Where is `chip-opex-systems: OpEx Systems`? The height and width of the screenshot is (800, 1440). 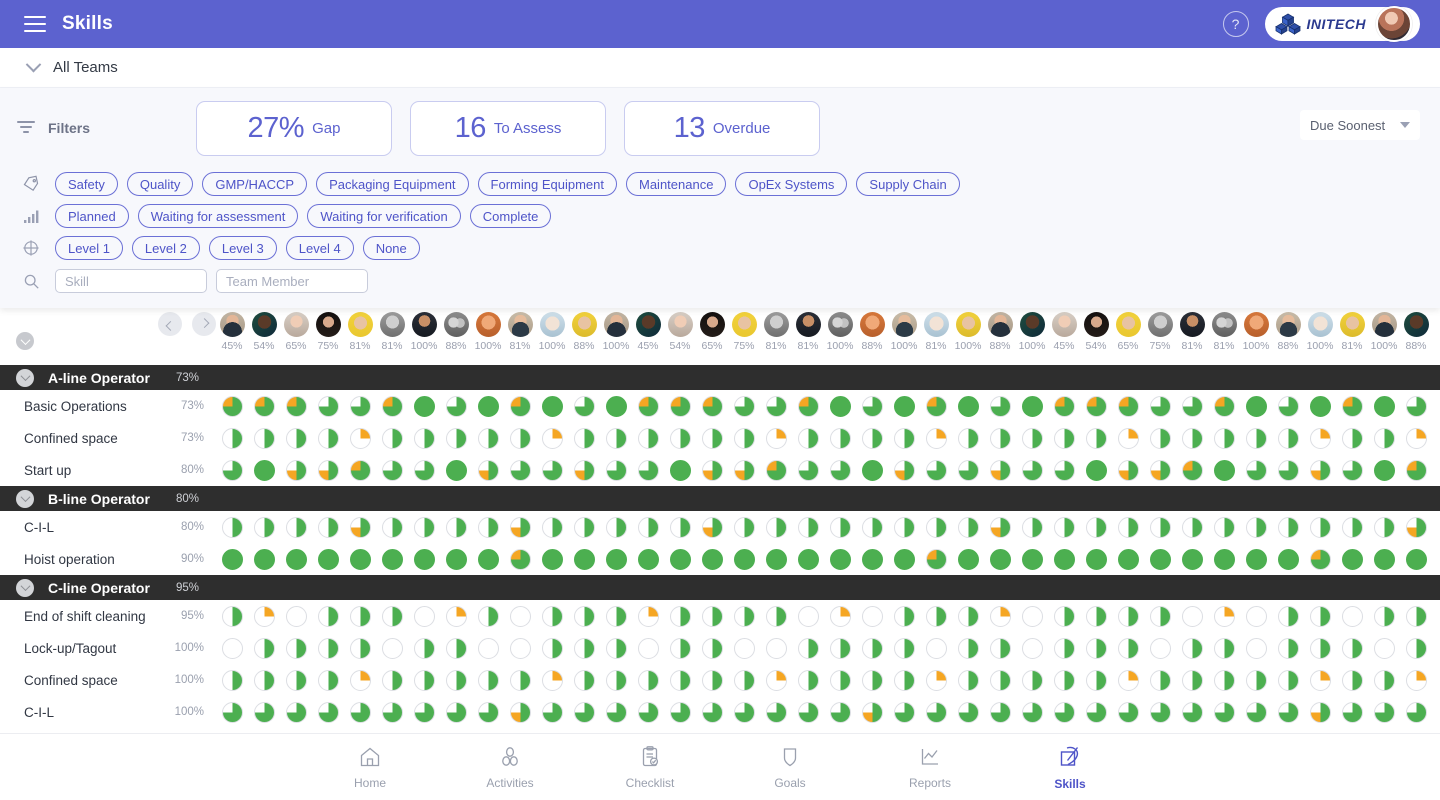 chip-opex-systems: OpEx Systems is located at coordinates (791, 184).